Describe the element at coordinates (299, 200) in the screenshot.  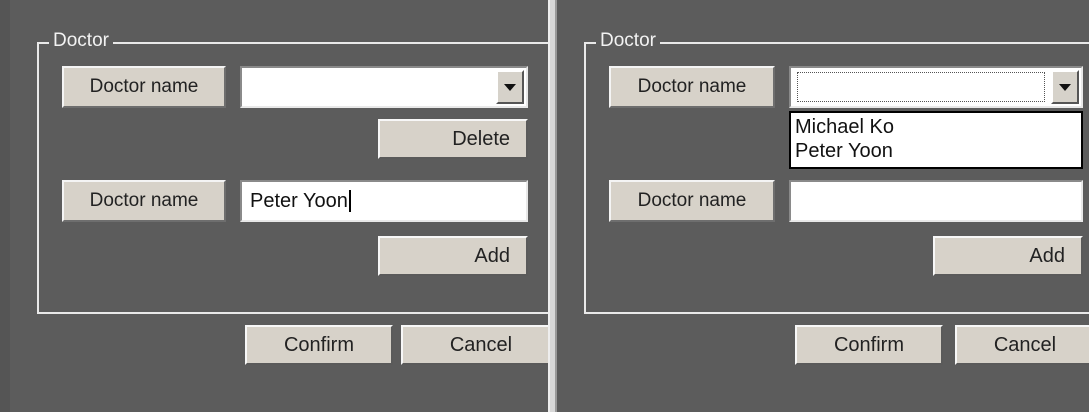
I see `doctor-name-input-value: Peter Yoon` at that location.